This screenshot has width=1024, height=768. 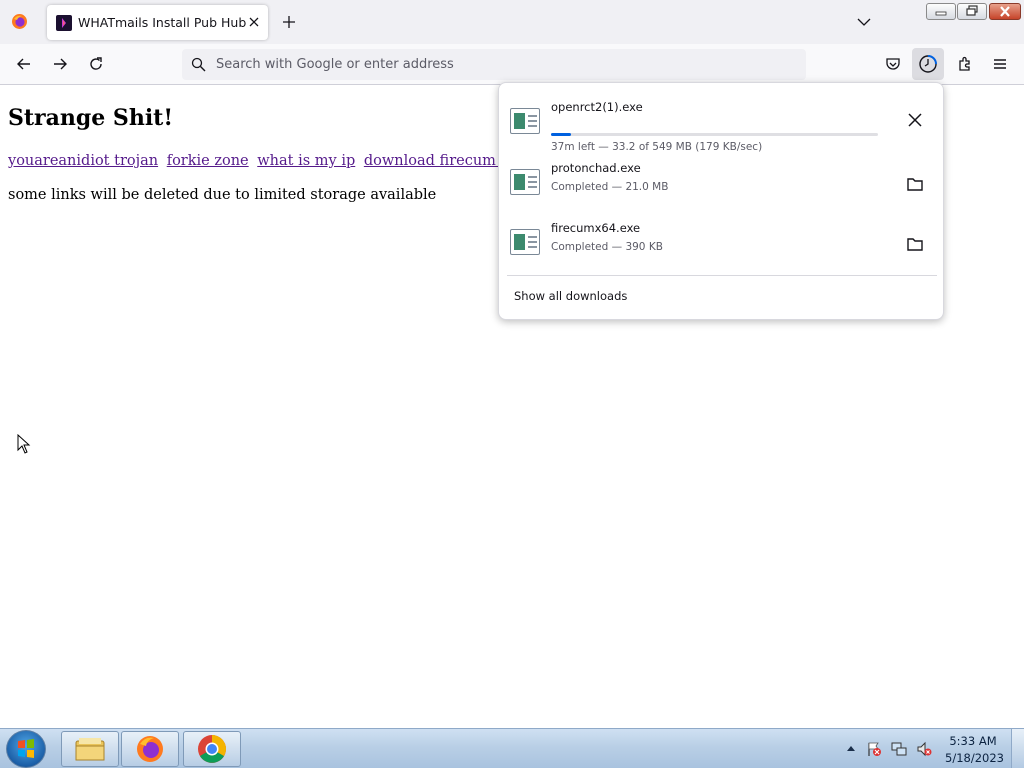 I want to click on download-status: Completed — 21.0 MB, so click(x=610, y=187).